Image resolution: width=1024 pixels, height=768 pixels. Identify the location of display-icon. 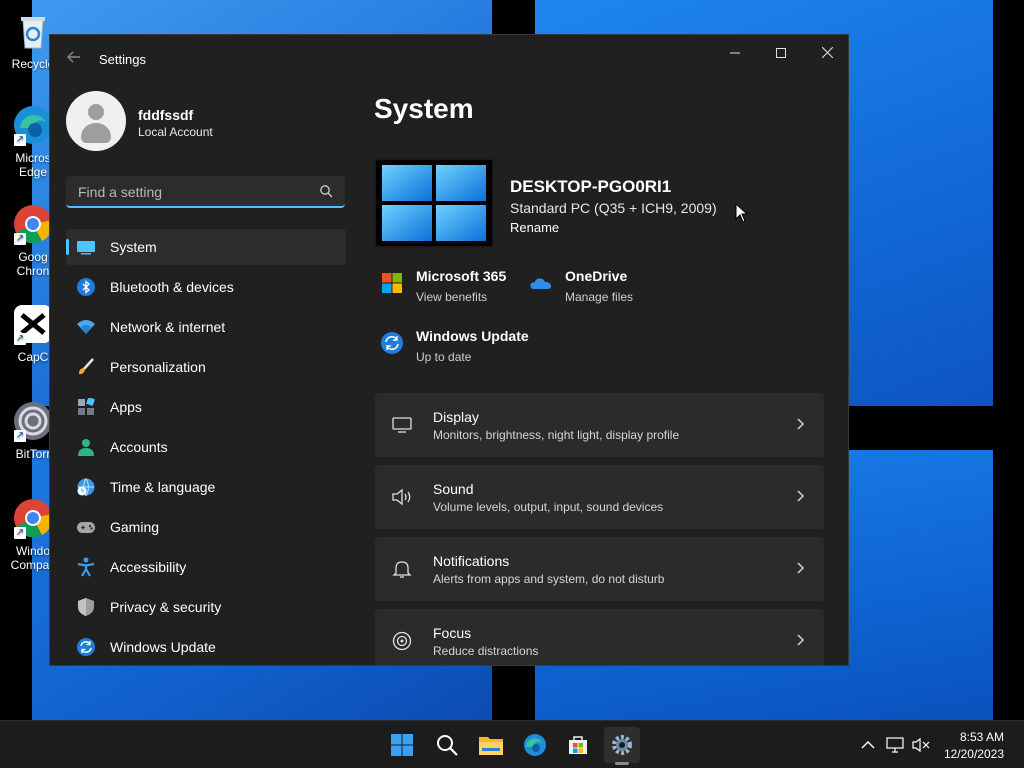
(86, 247).